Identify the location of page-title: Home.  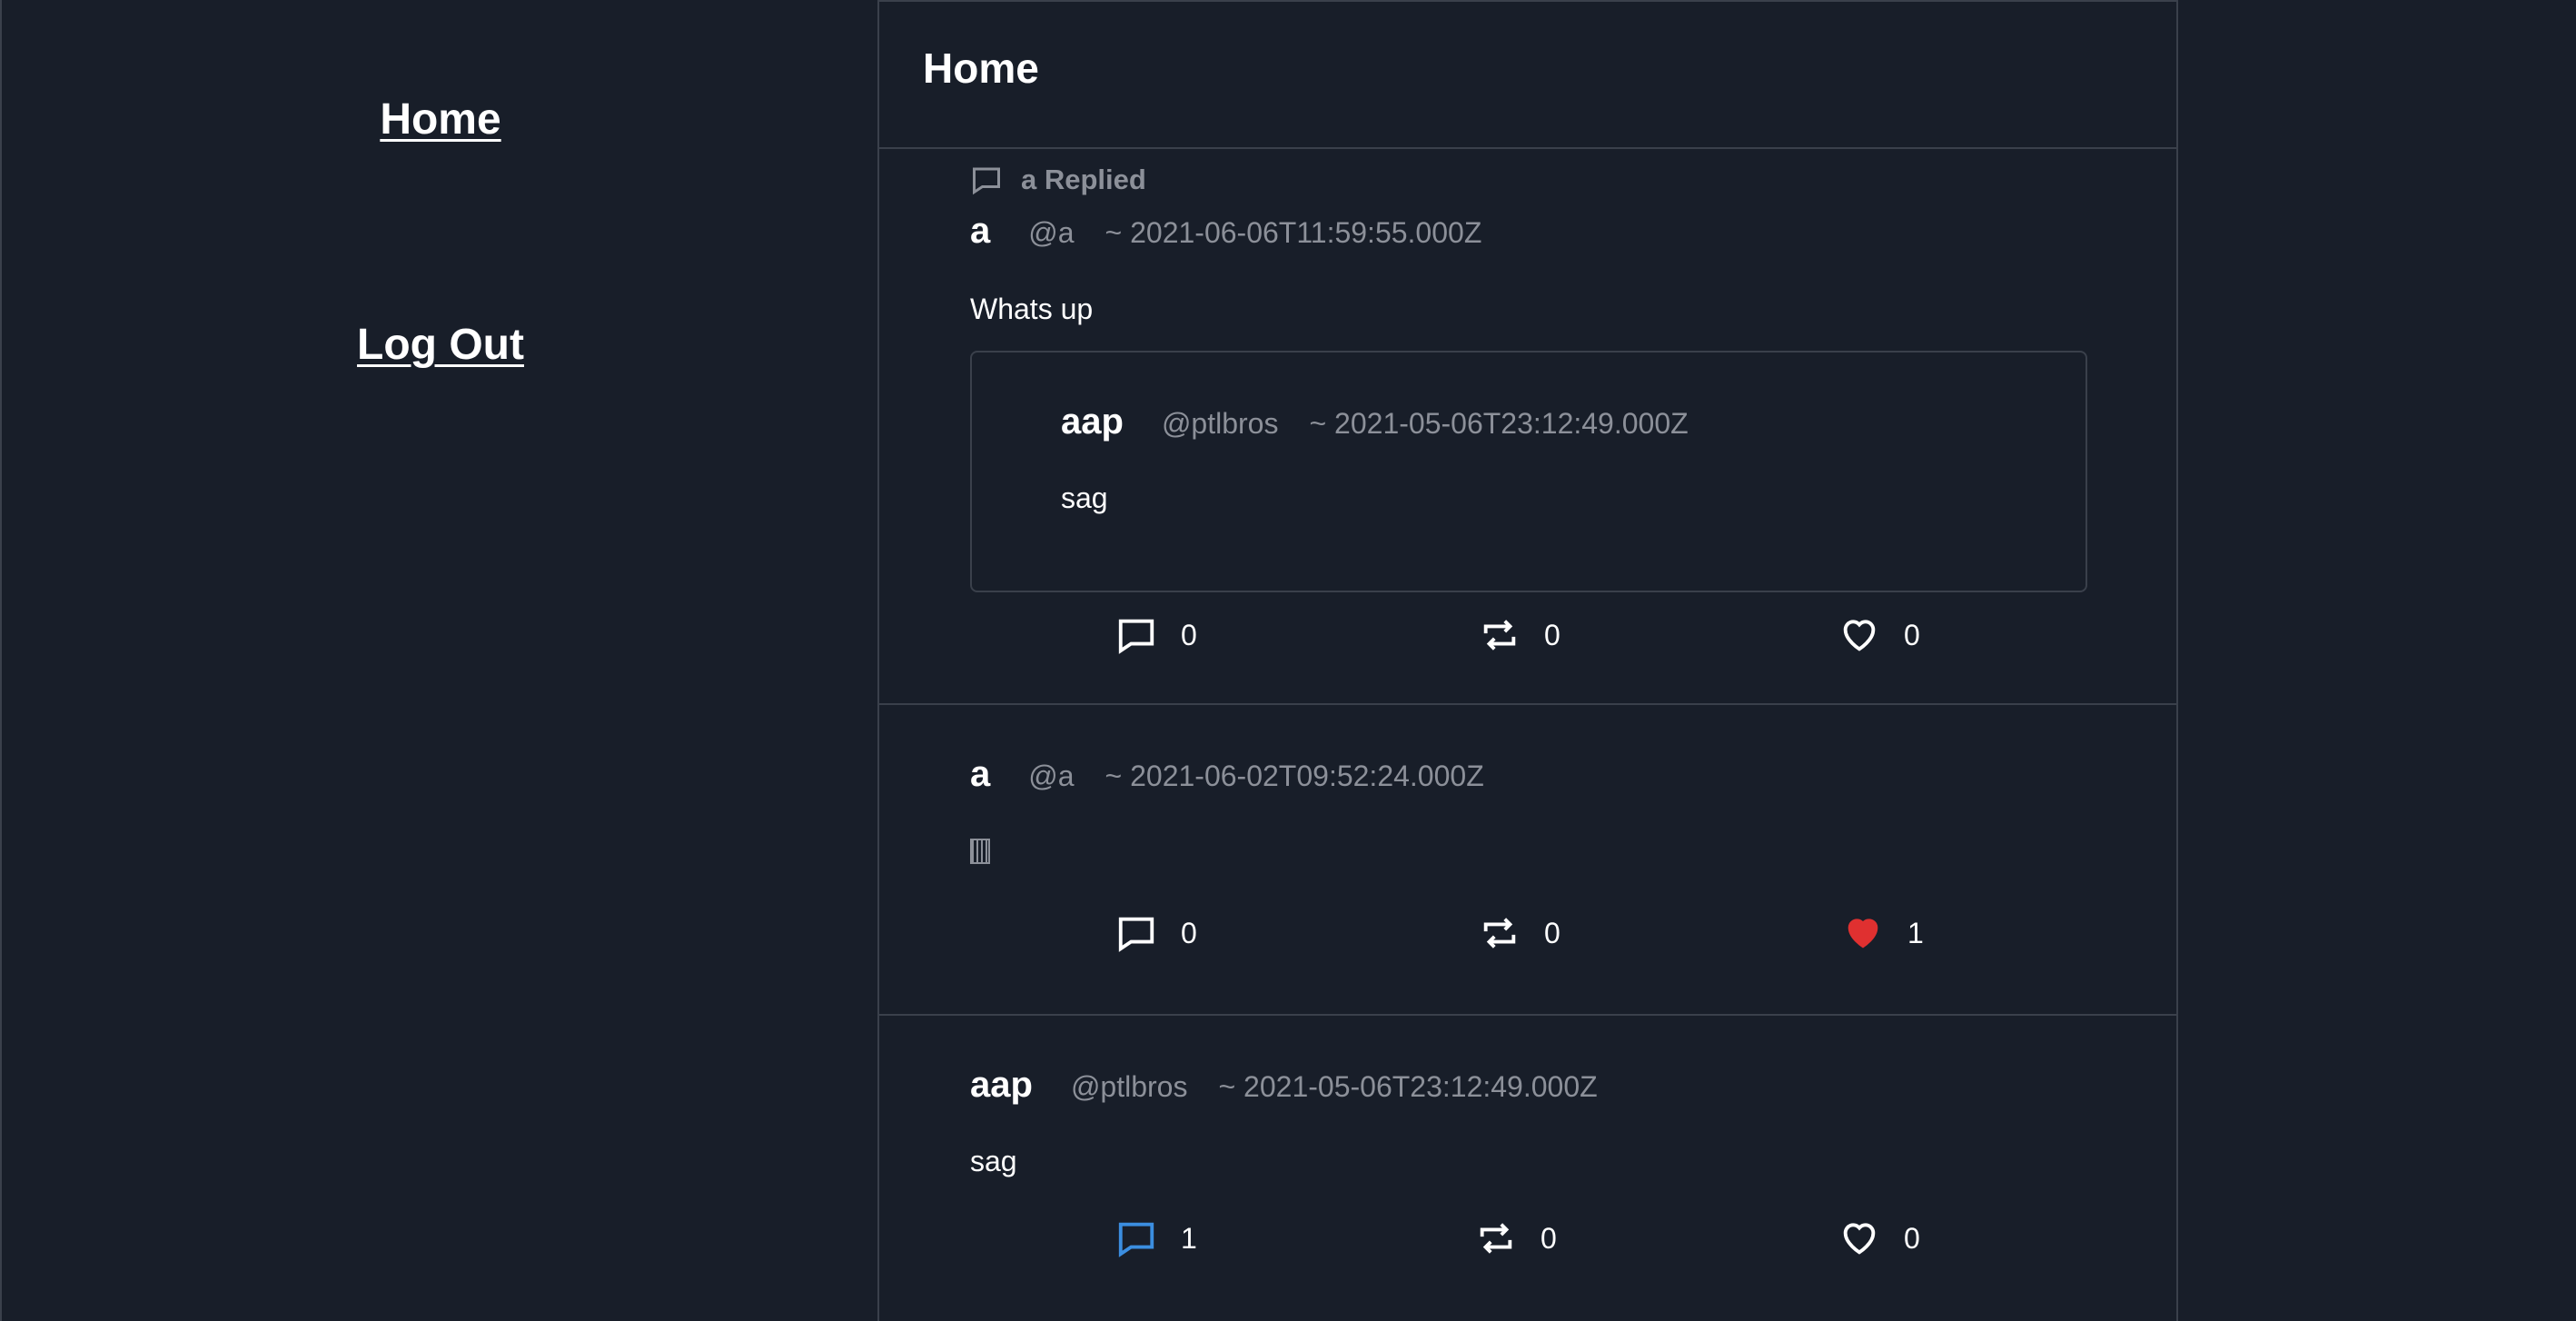
(981, 68).